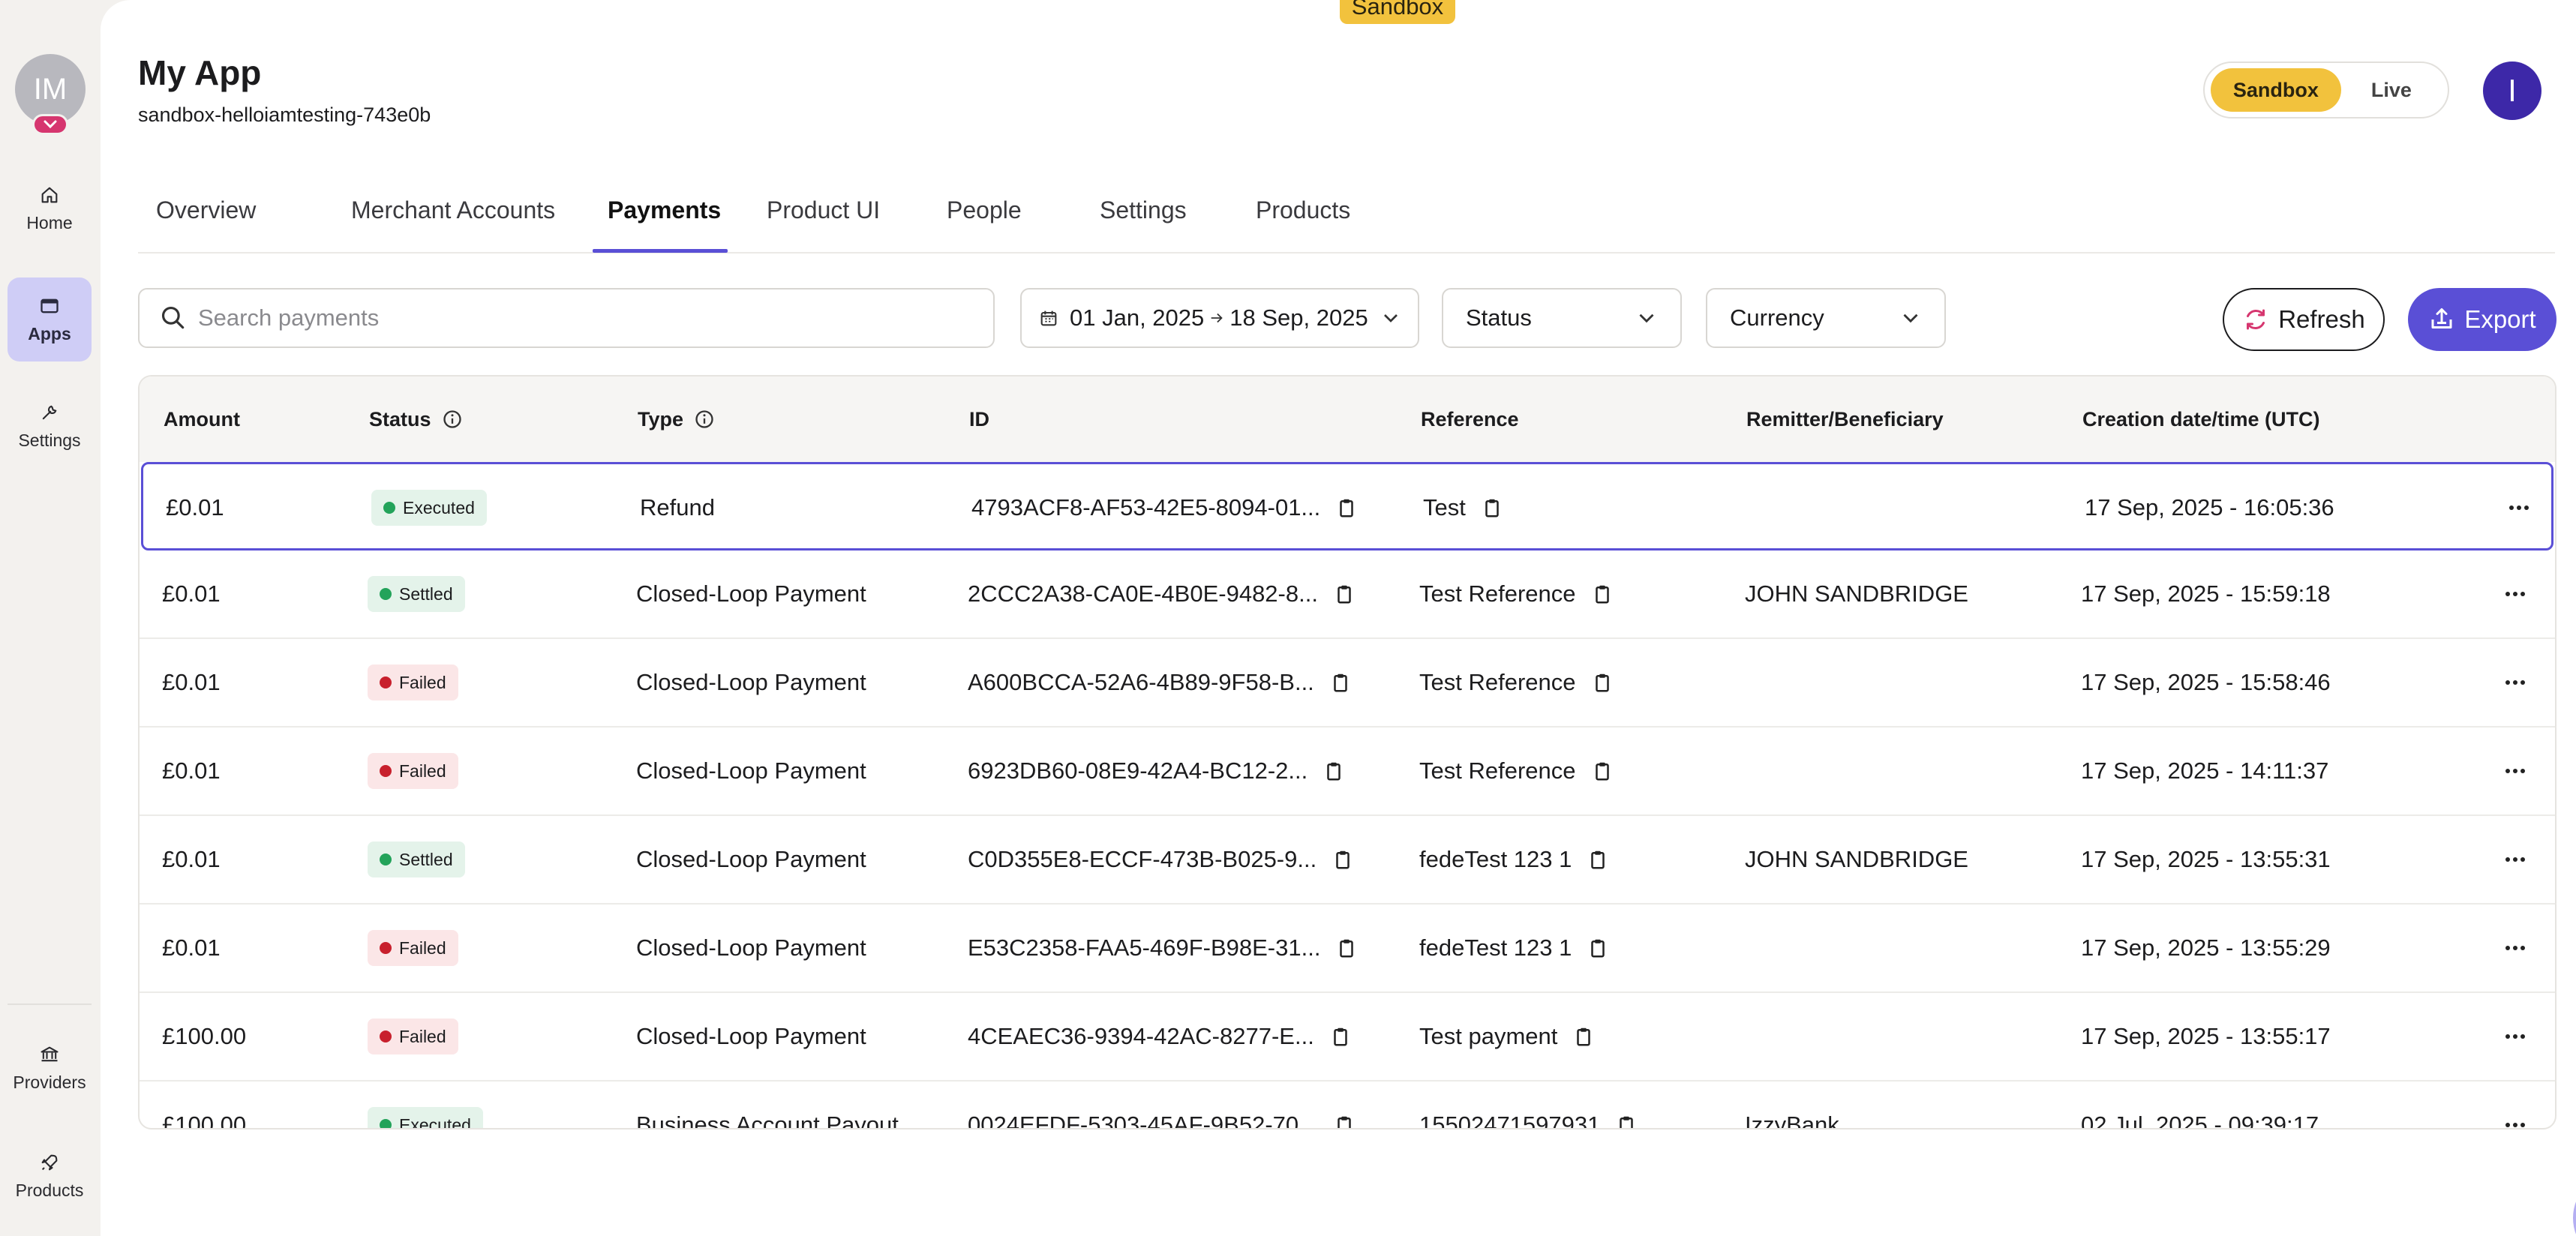 This screenshot has width=2576, height=1236. Describe the element at coordinates (202, 419) in the screenshot. I see `column-header-amount: Amount` at that location.